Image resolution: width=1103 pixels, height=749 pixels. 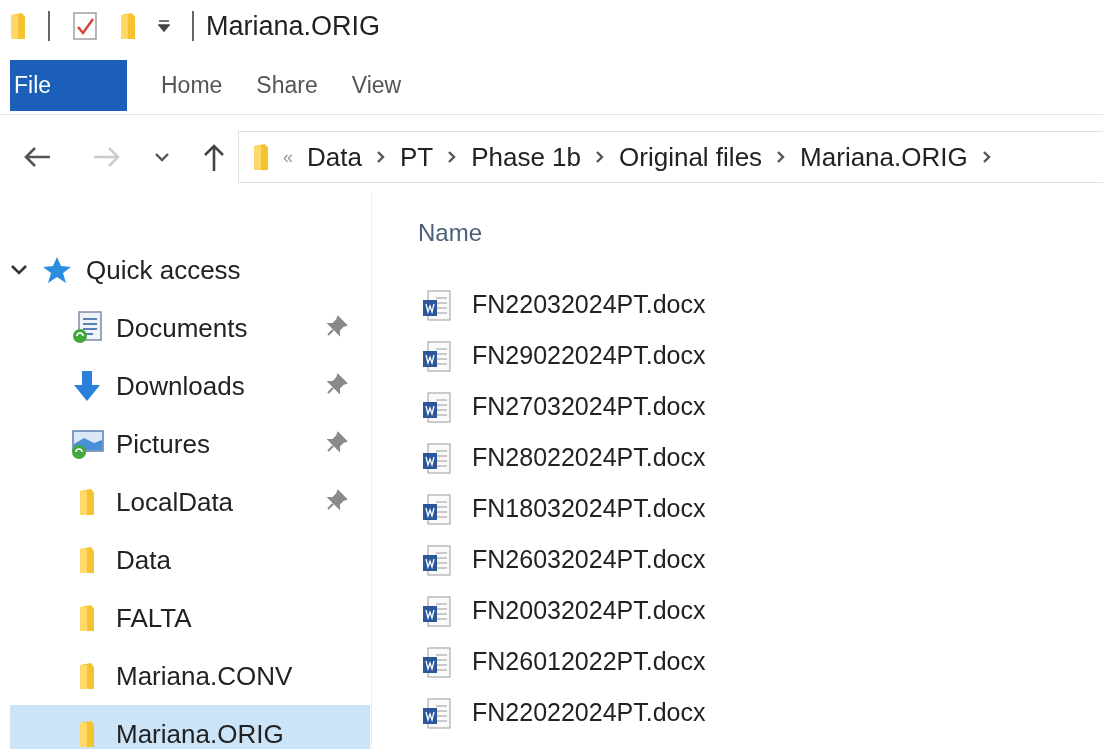 What do you see at coordinates (190, 328) in the screenshot?
I see `sidebar-item: Documents` at bounding box center [190, 328].